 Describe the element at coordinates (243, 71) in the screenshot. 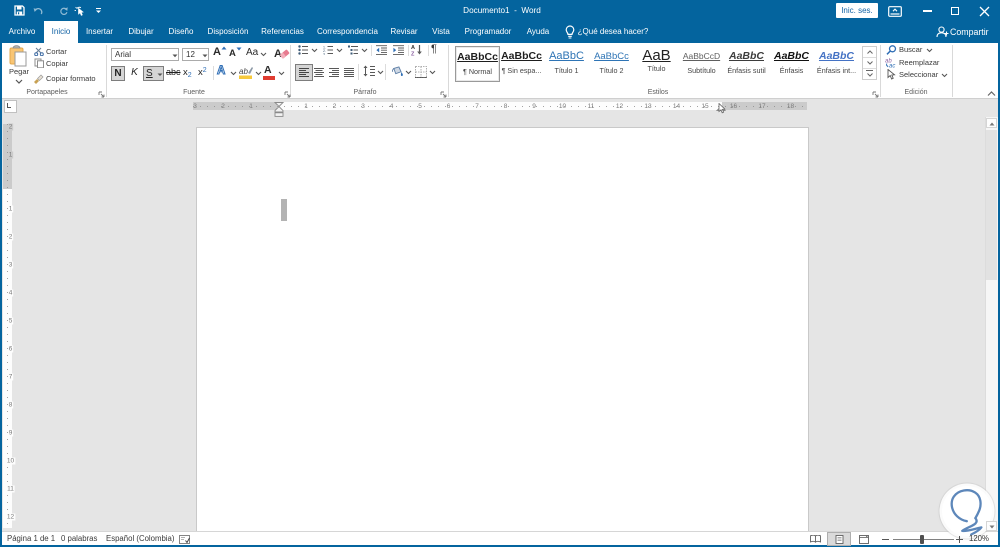

I see `svg-text: ab` at that location.